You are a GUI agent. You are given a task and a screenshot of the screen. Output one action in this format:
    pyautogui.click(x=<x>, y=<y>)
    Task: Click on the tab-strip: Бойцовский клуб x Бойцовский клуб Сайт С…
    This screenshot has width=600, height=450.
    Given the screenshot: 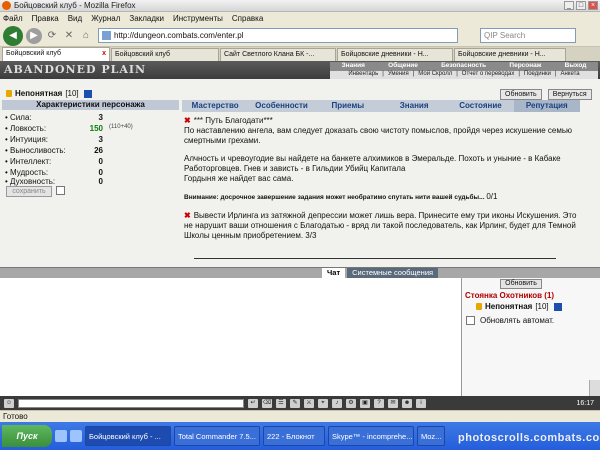 What is the action you would take?
    pyautogui.click(x=300, y=54)
    